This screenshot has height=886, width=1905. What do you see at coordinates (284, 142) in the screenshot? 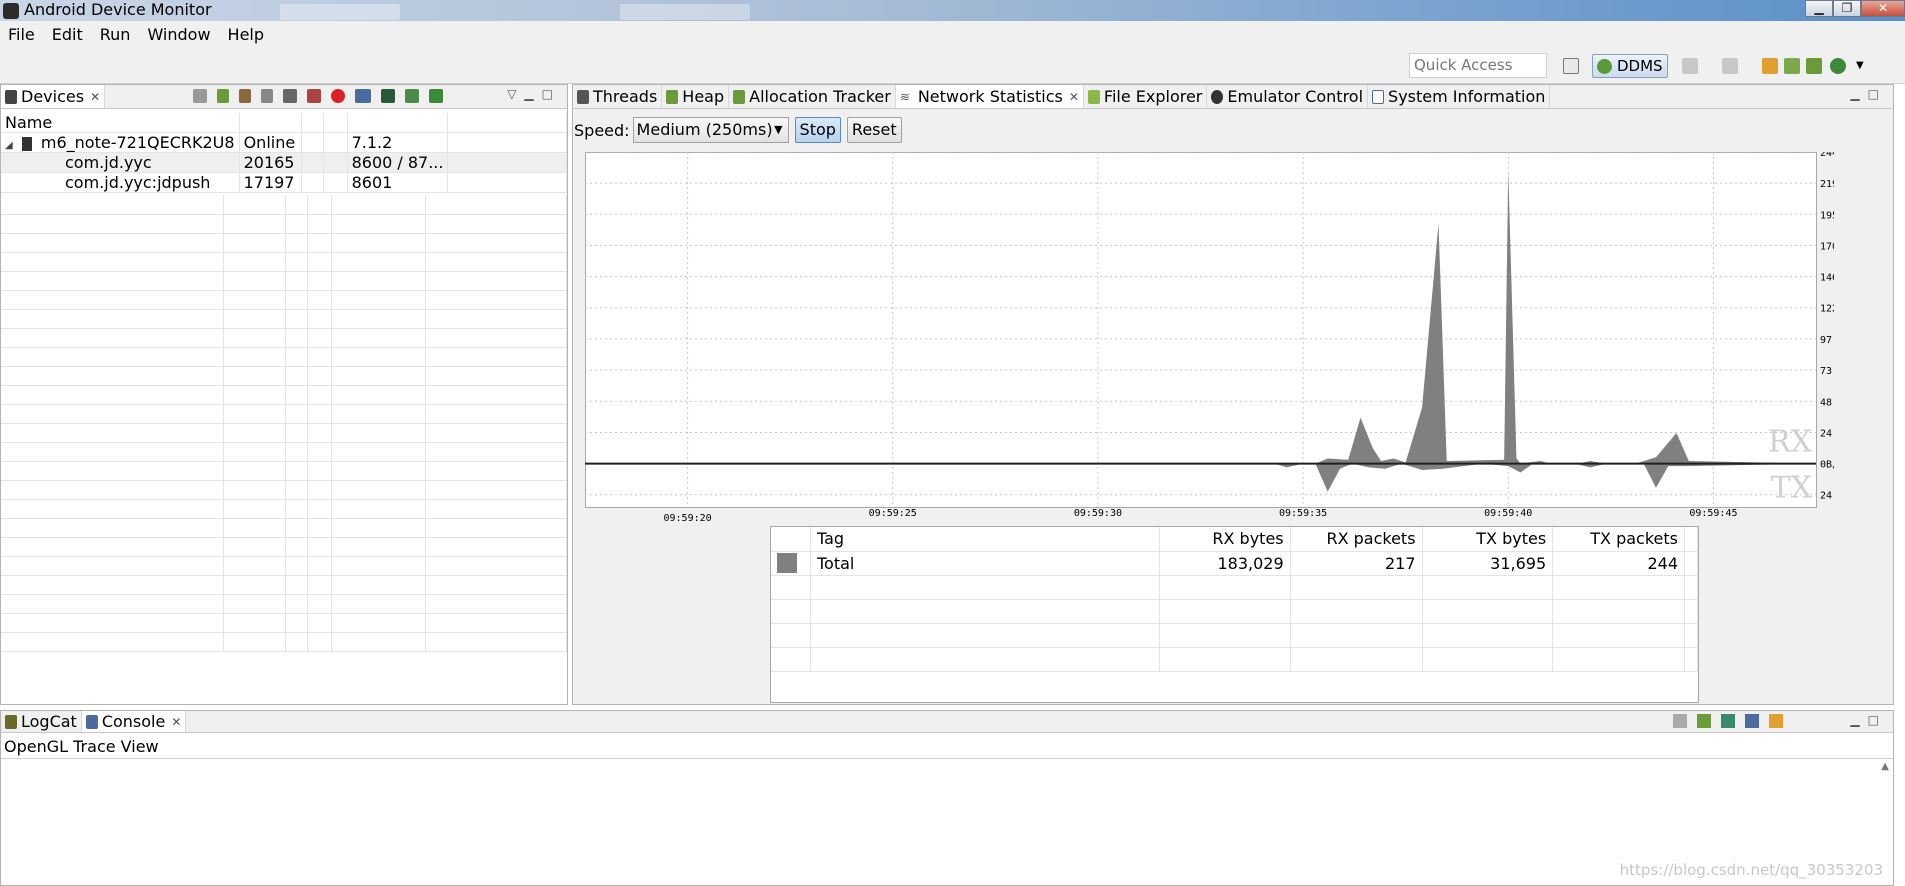
I see `table-row: ◢ m6_note-721QECRK2U8 Online 7.1.2` at bounding box center [284, 142].